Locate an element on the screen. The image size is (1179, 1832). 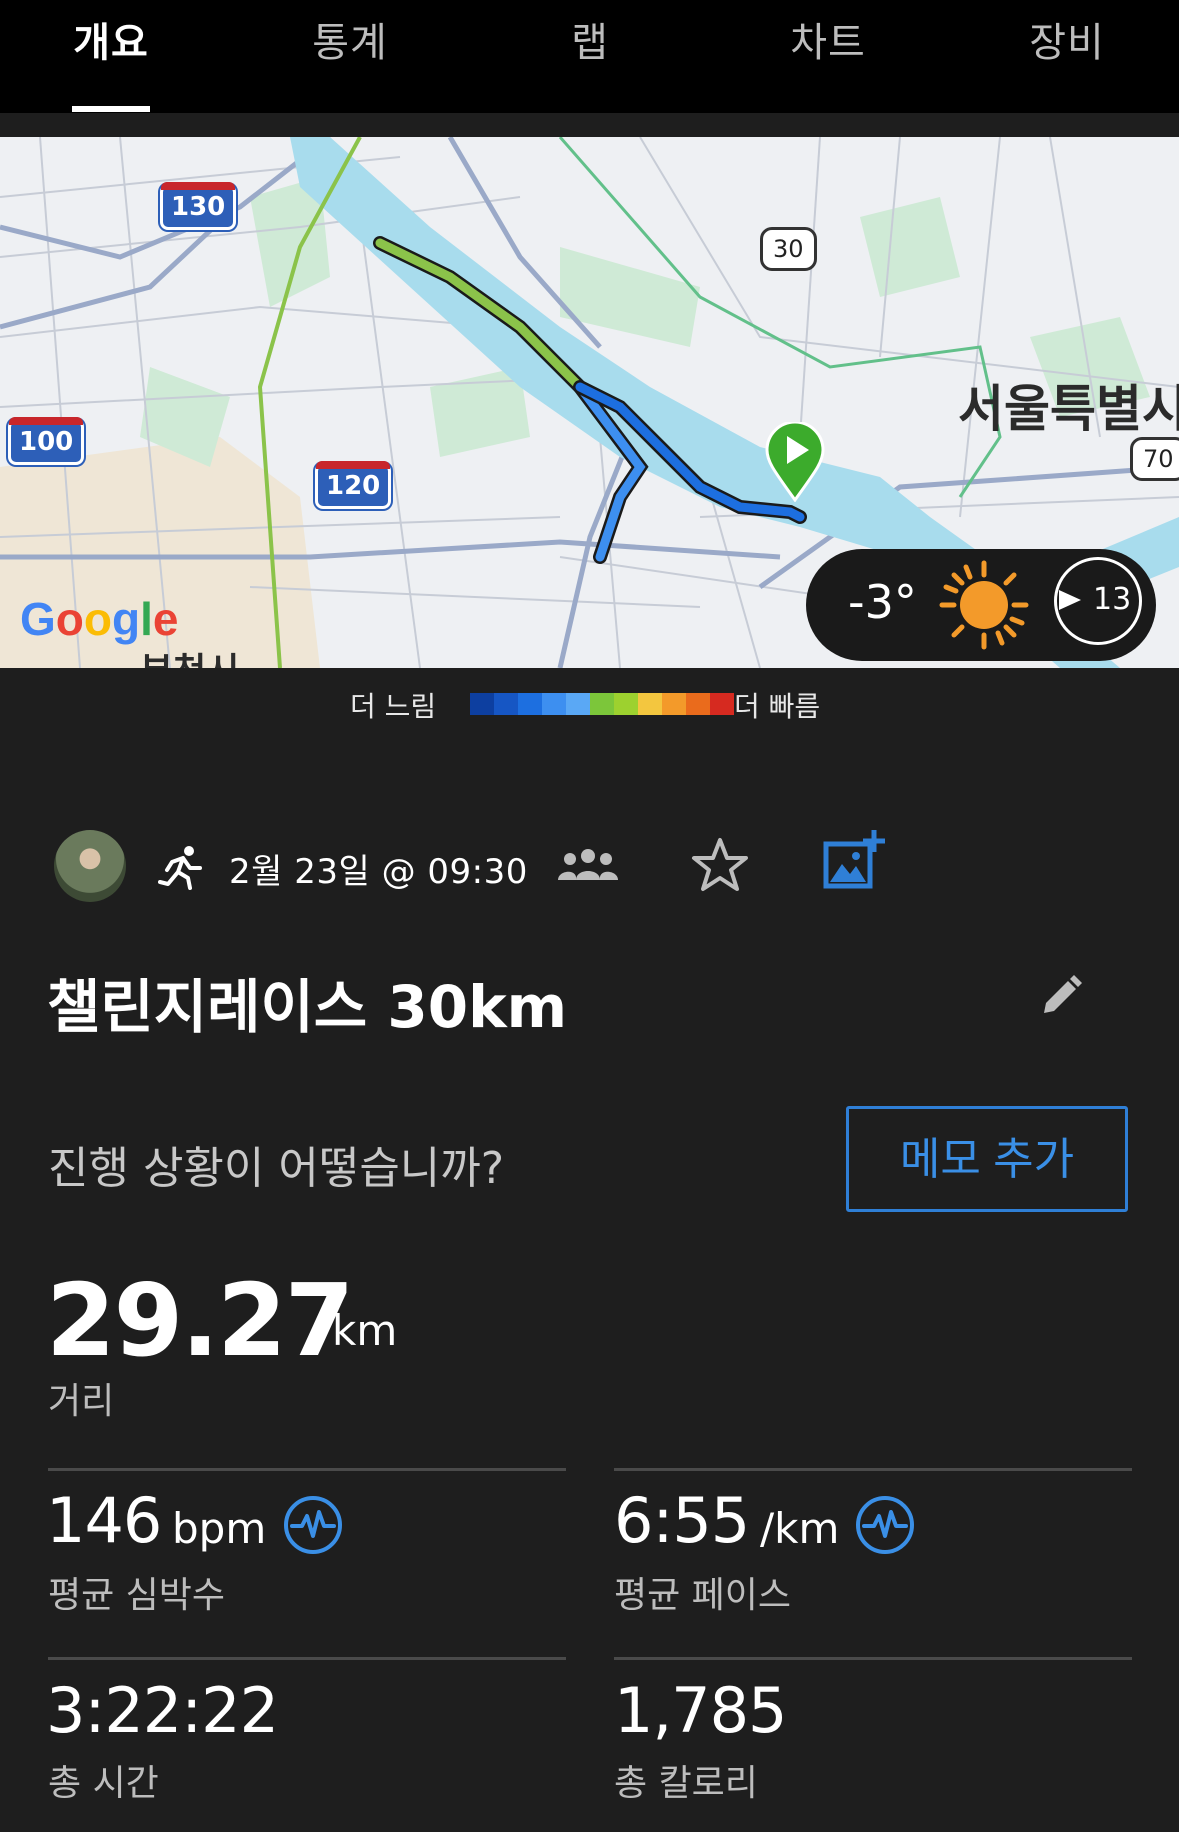
distance-unit: km is located at coordinates (365, 1330).